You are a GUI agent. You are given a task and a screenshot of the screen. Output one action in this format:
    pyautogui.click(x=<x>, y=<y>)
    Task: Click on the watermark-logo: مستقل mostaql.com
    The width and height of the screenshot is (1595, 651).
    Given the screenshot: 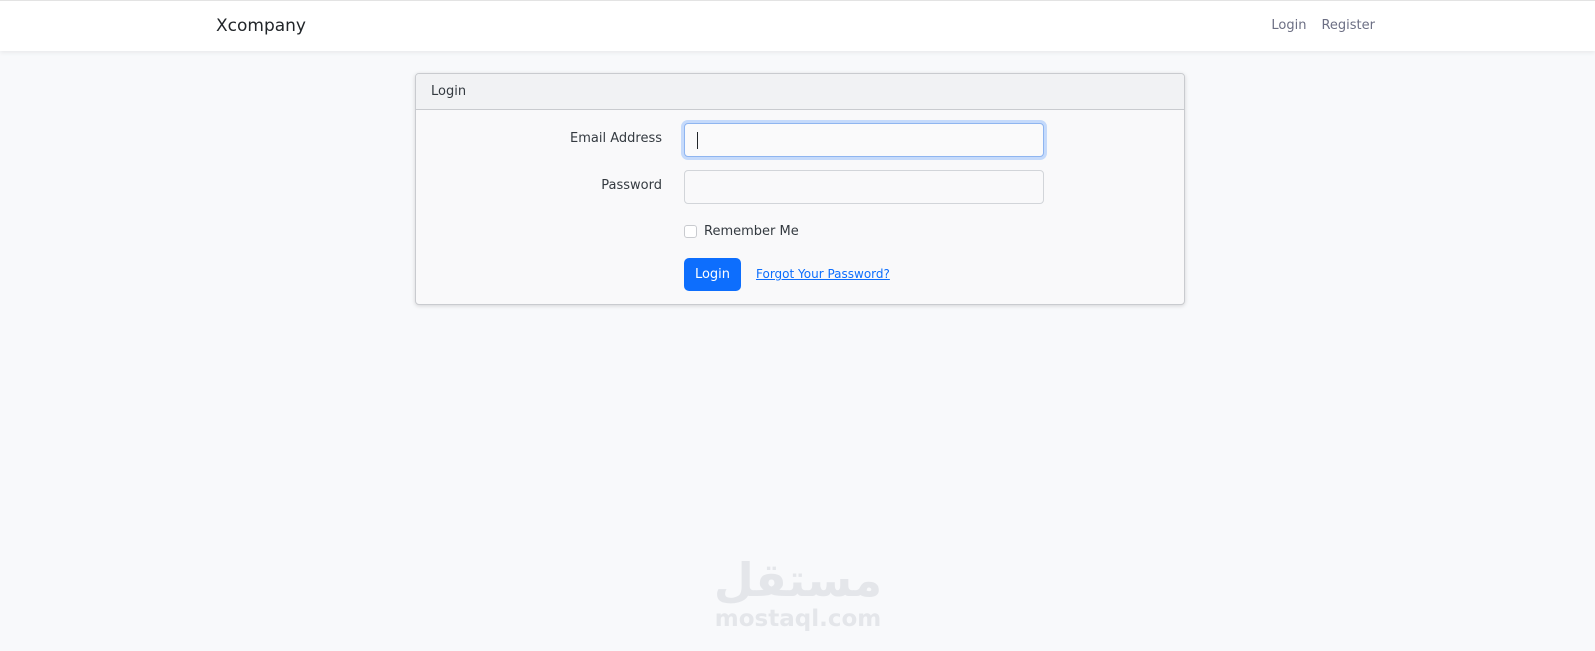 What is the action you would take?
    pyautogui.click(x=798, y=594)
    